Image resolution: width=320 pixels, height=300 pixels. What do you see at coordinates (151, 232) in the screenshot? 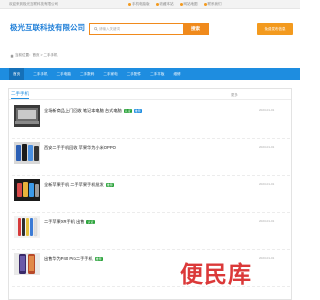
I see `list-item: 二手苹果XR手机 出售 认证 2023-01-01` at bounding box center [151, 232].